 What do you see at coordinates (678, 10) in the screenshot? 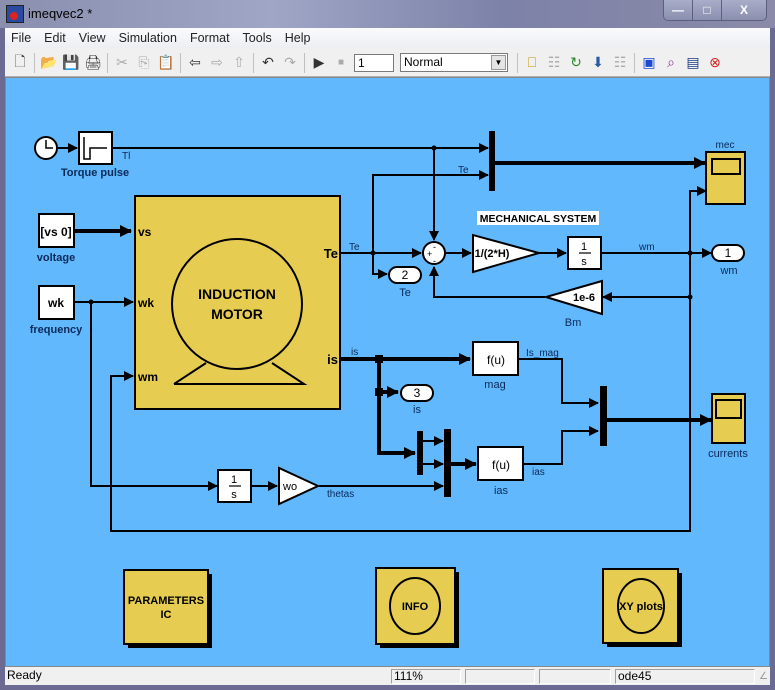
I see `minimize-button: —` at bounding box center [678, 10].